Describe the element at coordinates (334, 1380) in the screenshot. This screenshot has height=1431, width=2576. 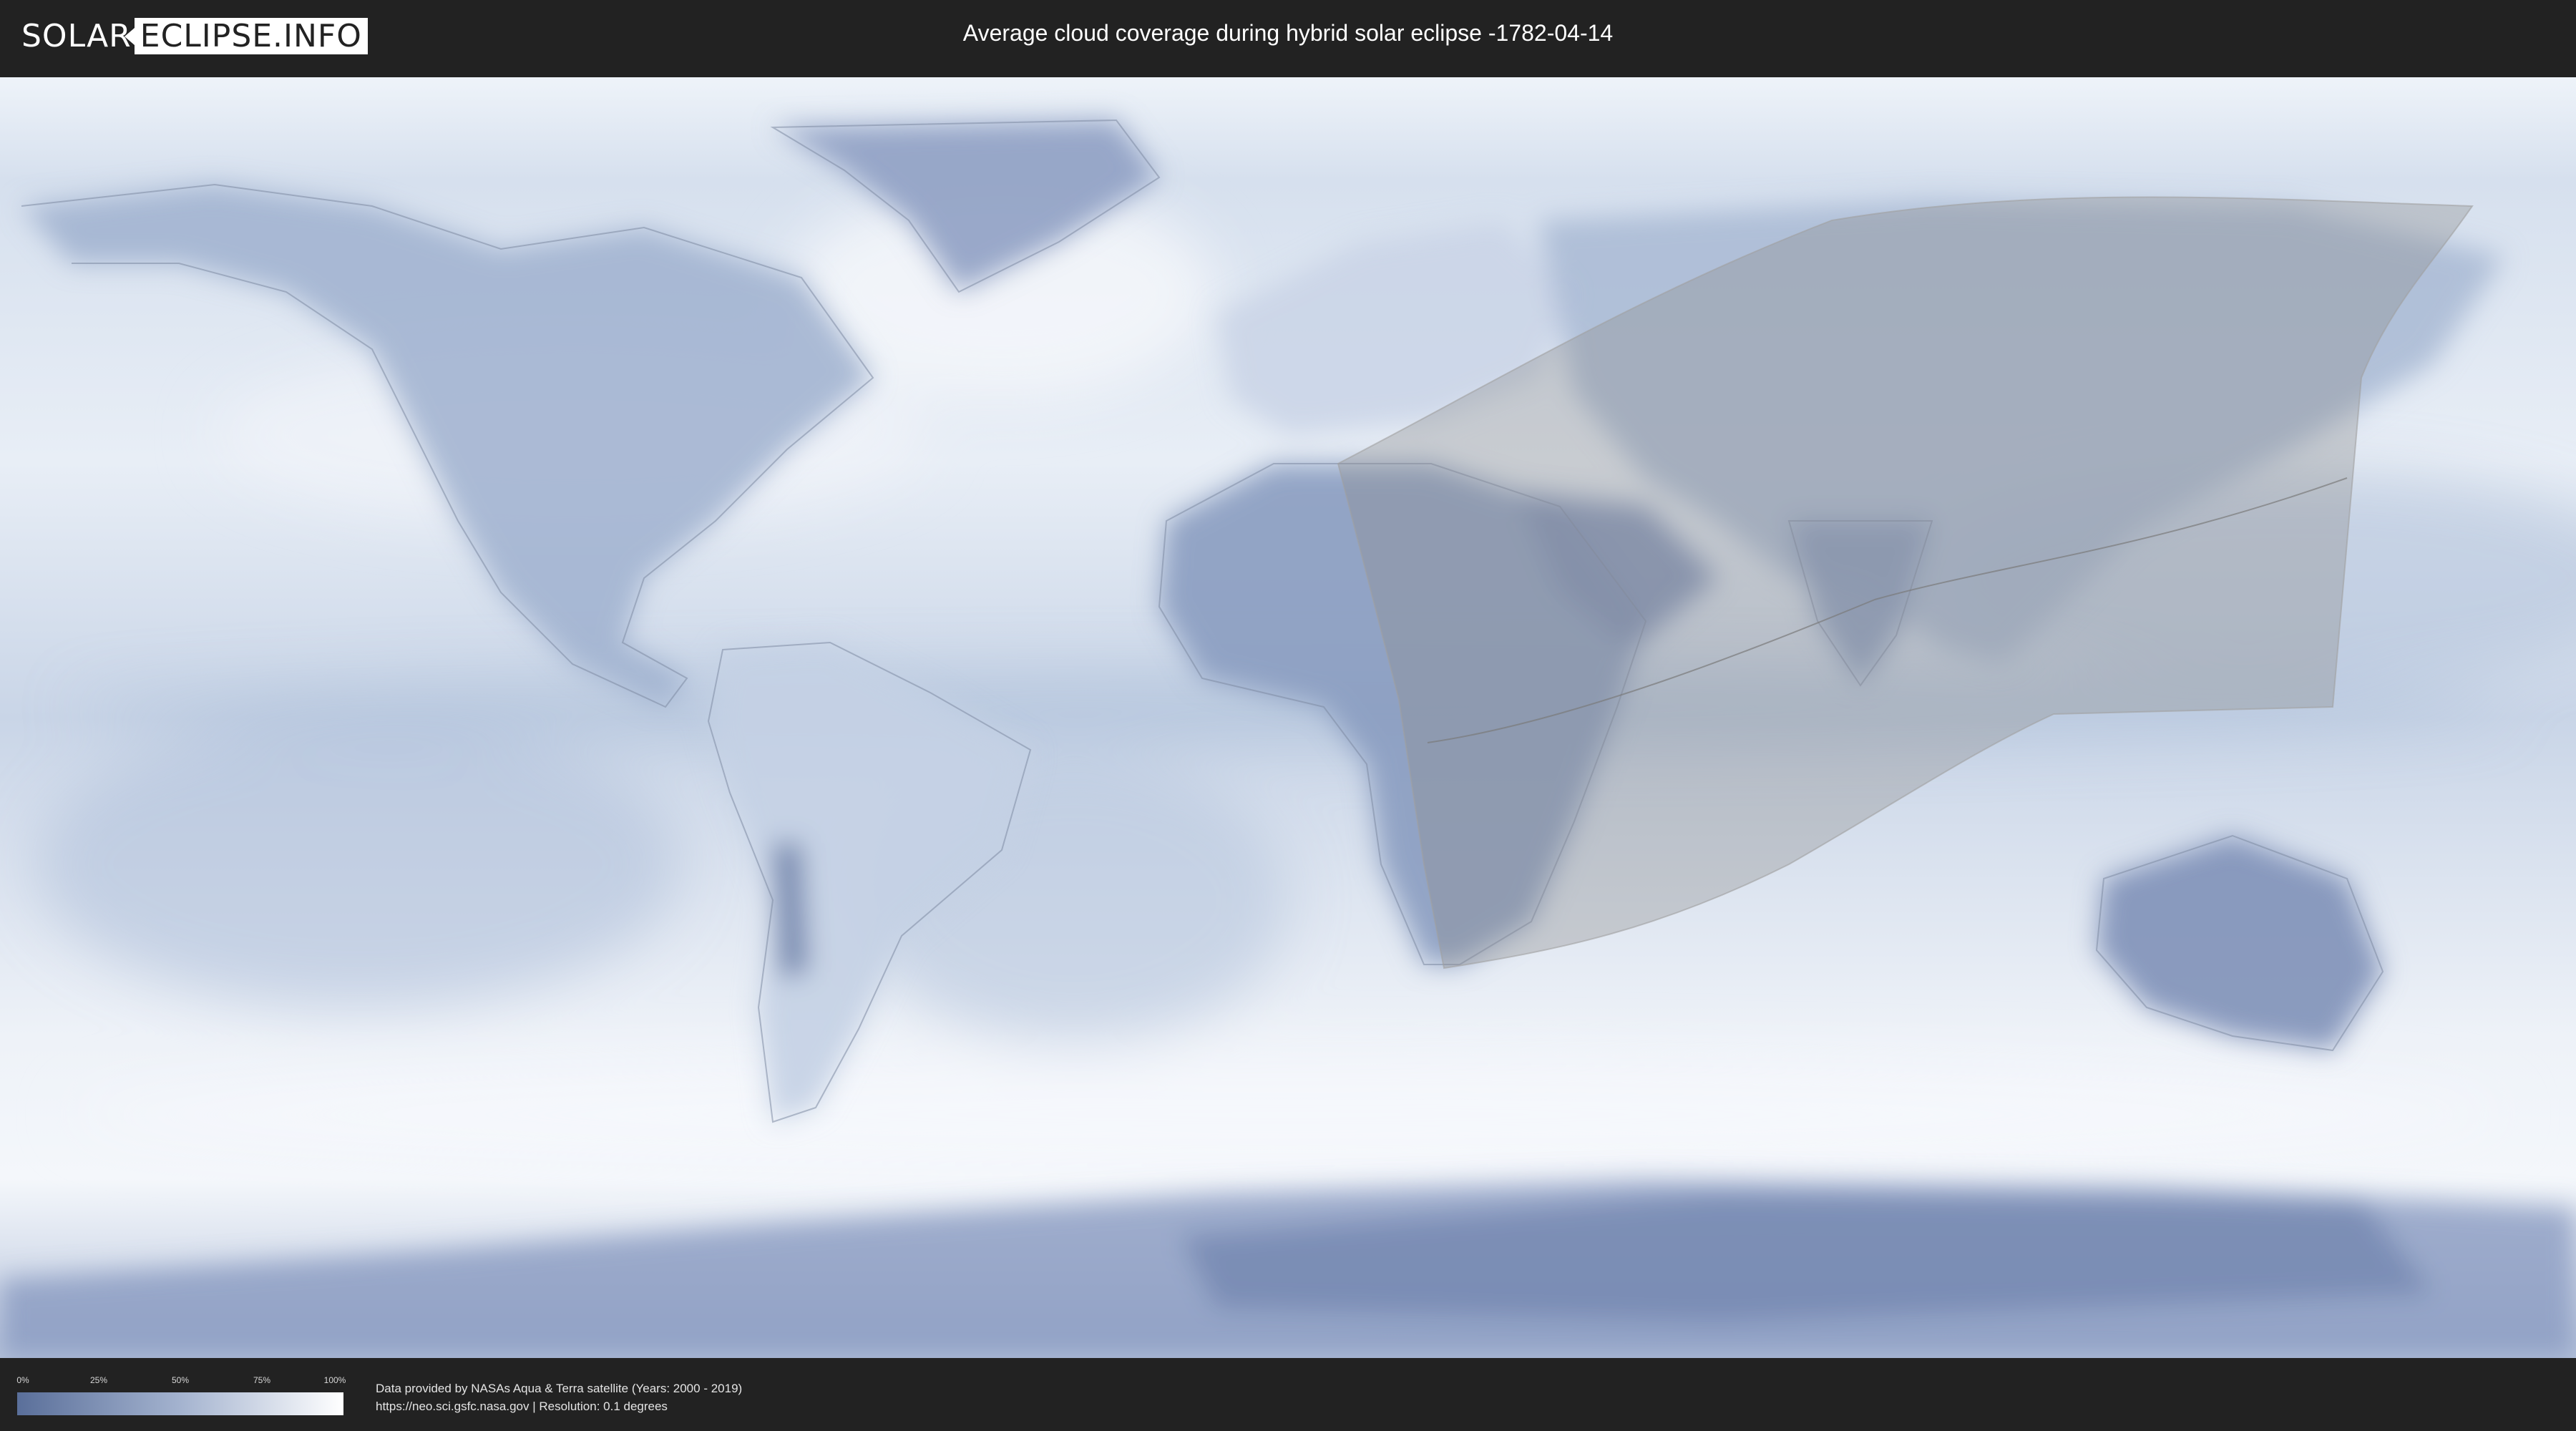
I see `legend-tick-100: 100%` at that location.